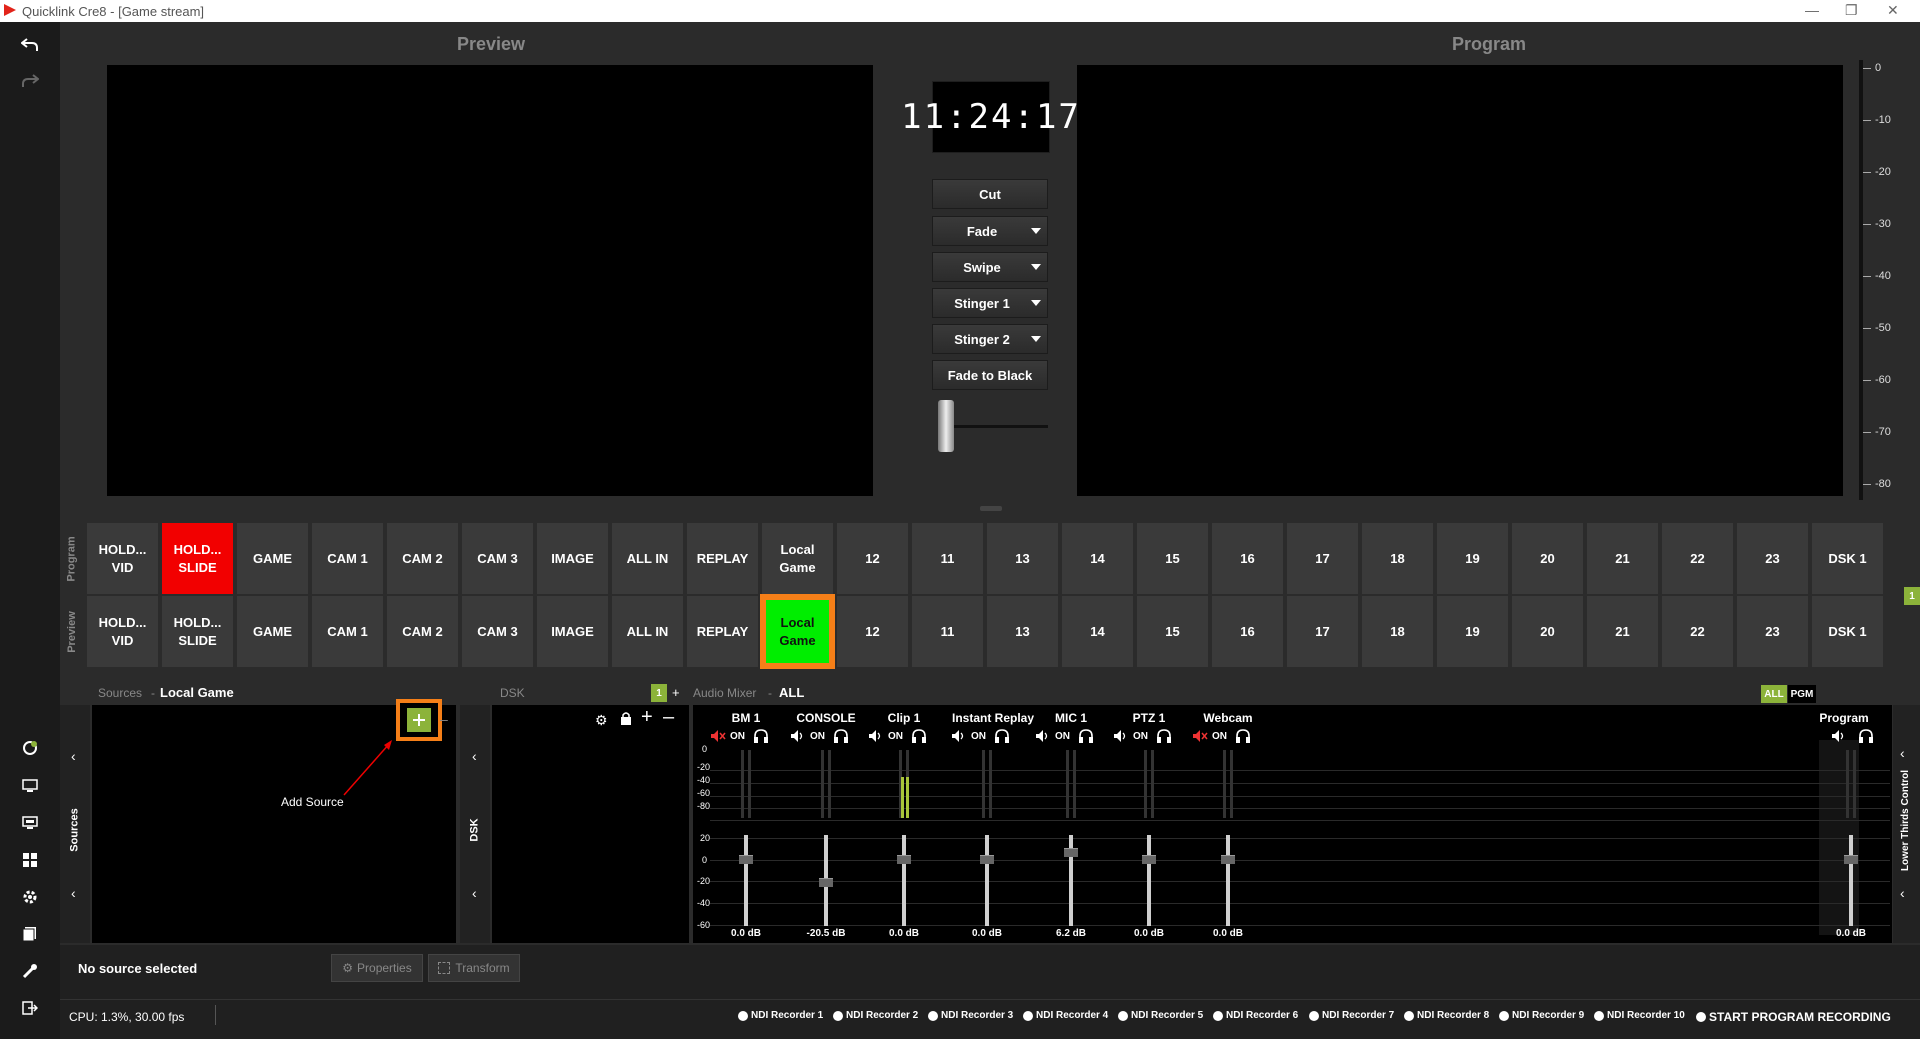 Image resolution: width=1920 pixels, height=1039 pixels. I want to click on preview-source-game: GAME, so click(272, 631).